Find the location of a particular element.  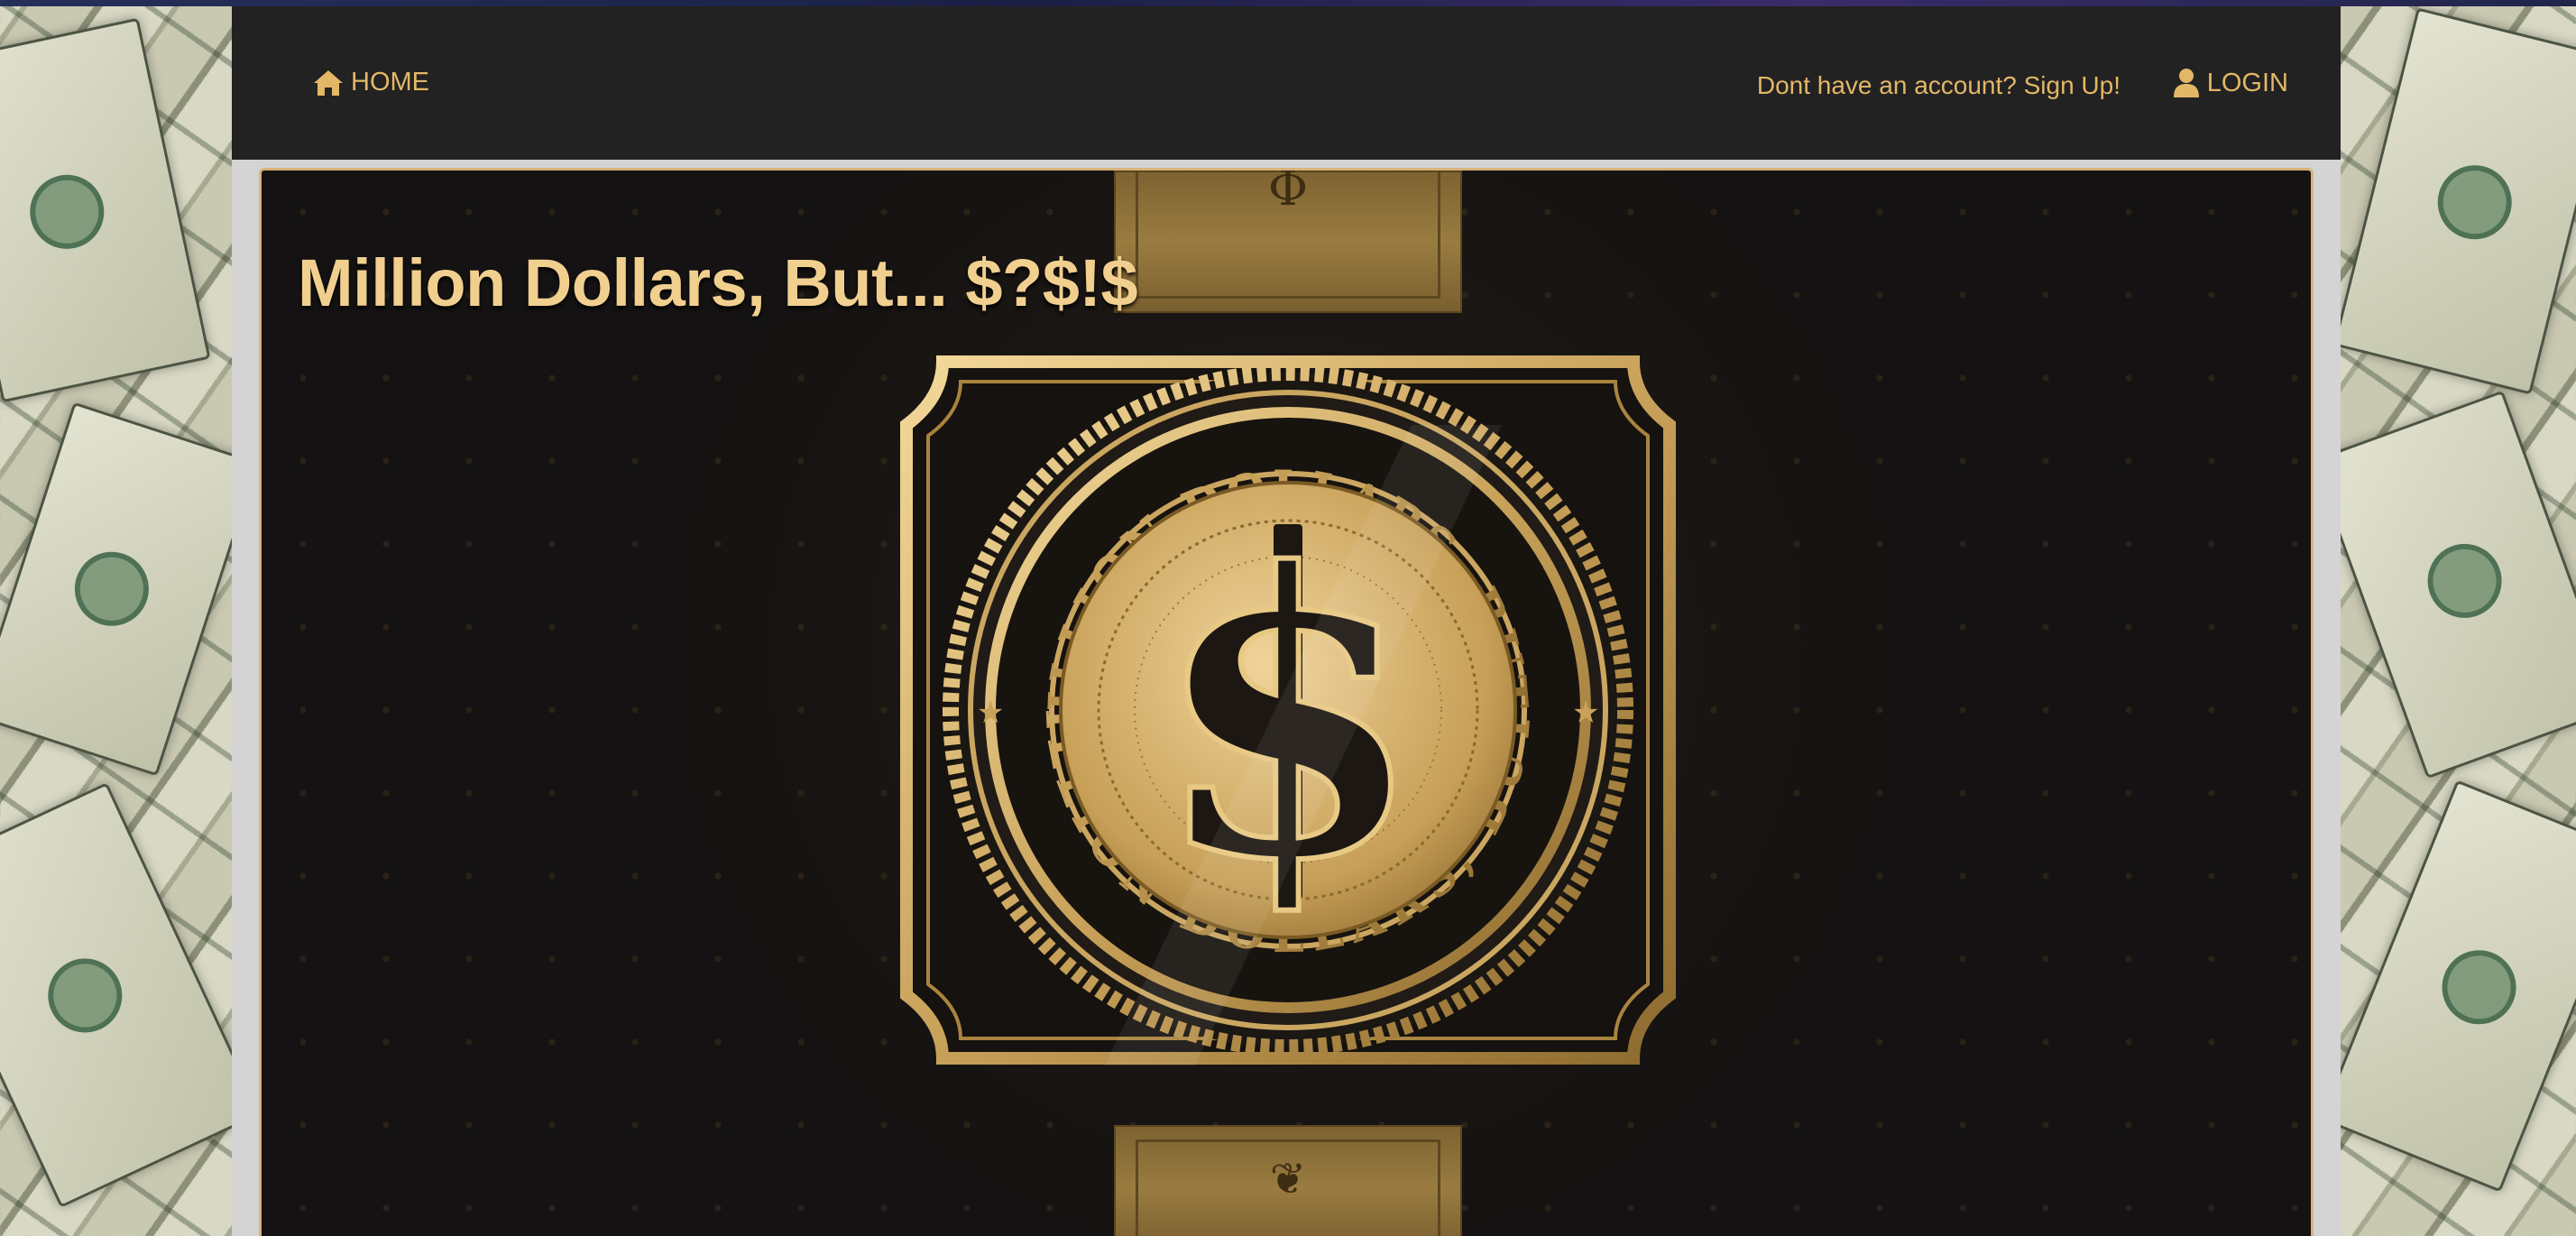

rooster-icon: ❦ is located at coordinates (1288, 1179).